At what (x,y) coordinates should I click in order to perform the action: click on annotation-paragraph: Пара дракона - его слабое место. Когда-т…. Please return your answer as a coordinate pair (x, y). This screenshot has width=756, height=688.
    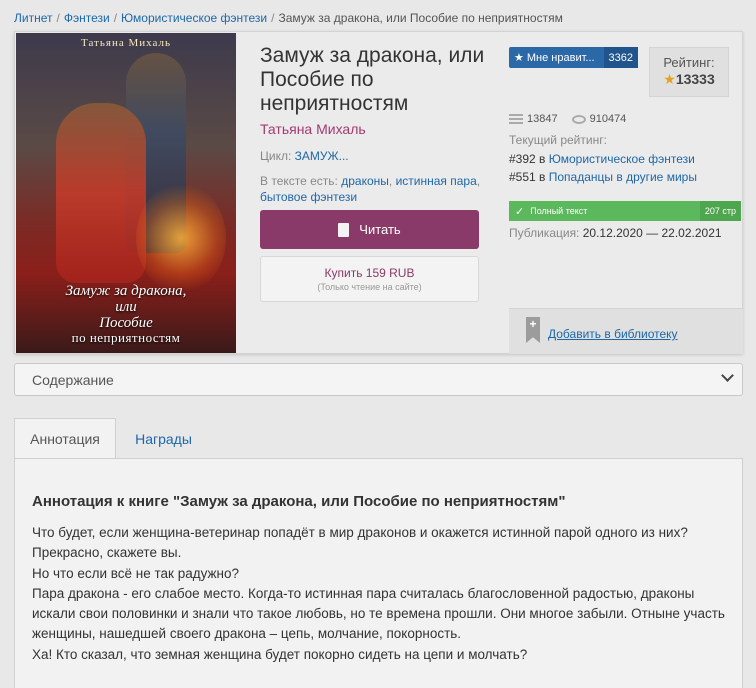
    Looking at the image, I should click on (378, 613).